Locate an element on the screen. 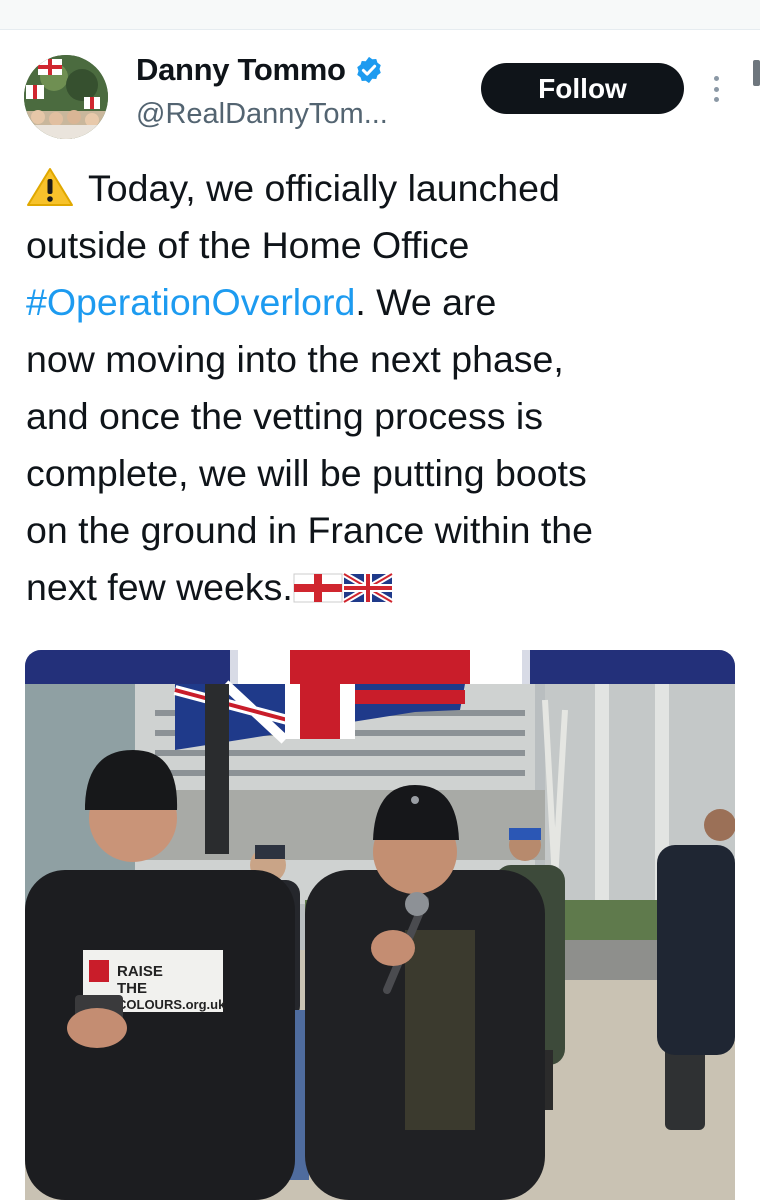 This screenshot has height=1200, width=760. tweet-line: next few weeks. is located at coordinates (381, 587).